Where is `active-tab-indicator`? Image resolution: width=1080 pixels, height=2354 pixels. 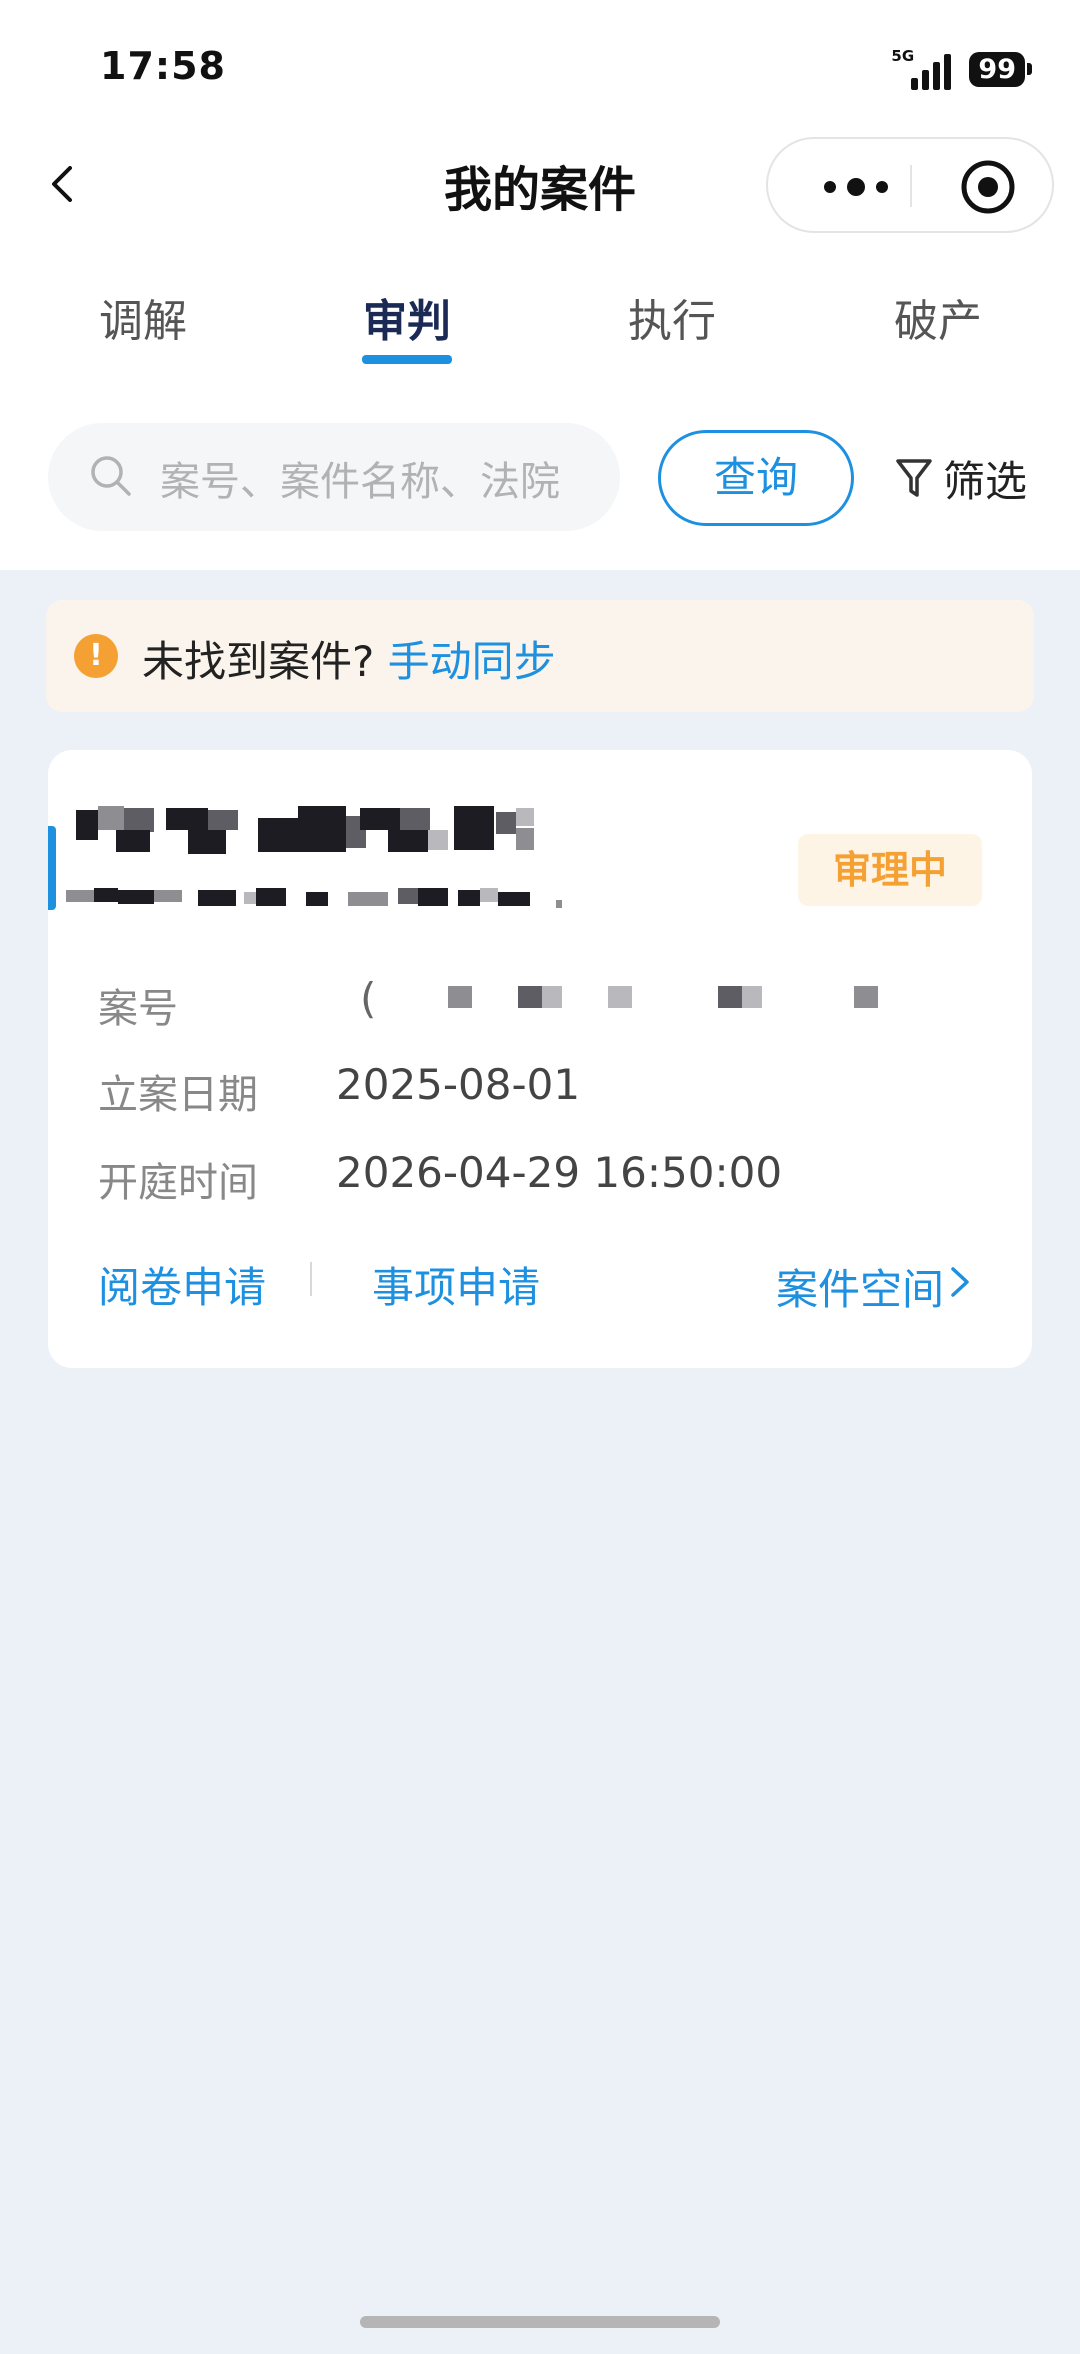
active-tab-indicator is located at coordinates (407, 359).